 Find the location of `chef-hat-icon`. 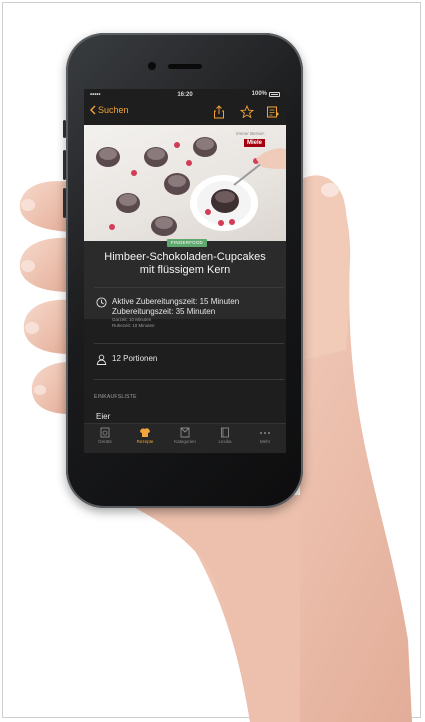

chef-hat-icon is located at coordinates (145, 432).